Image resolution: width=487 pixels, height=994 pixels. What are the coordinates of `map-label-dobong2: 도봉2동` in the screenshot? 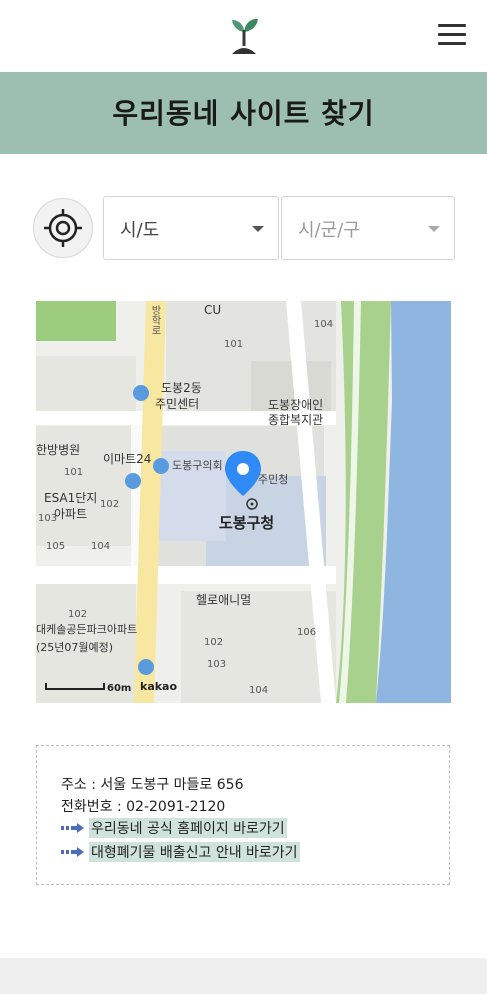 It's located at (181, 388).